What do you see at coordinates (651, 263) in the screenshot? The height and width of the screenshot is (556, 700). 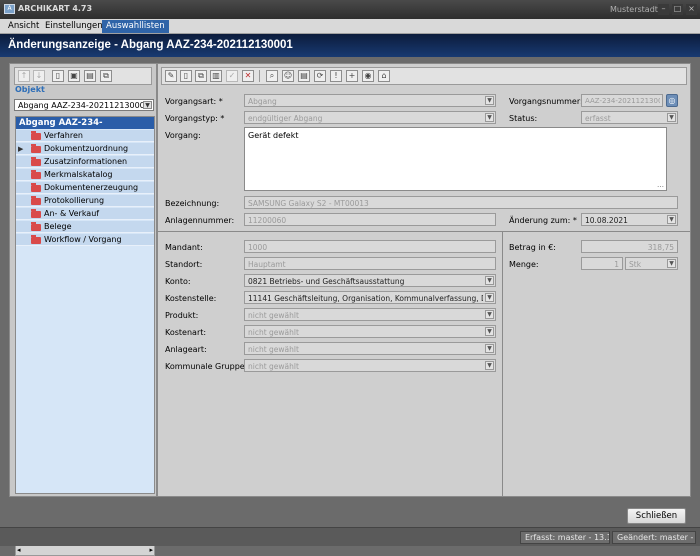 I see `menge-unit-select: Stk ▼` at bounding box center [651, 263].